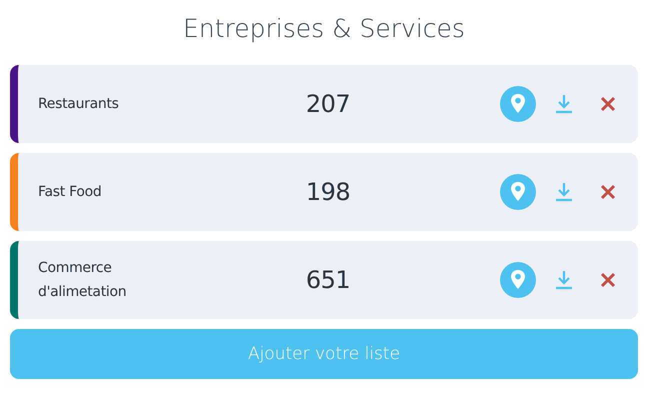  I want to click on add-list-button: Ajouter votre liste, so click(324, 354).